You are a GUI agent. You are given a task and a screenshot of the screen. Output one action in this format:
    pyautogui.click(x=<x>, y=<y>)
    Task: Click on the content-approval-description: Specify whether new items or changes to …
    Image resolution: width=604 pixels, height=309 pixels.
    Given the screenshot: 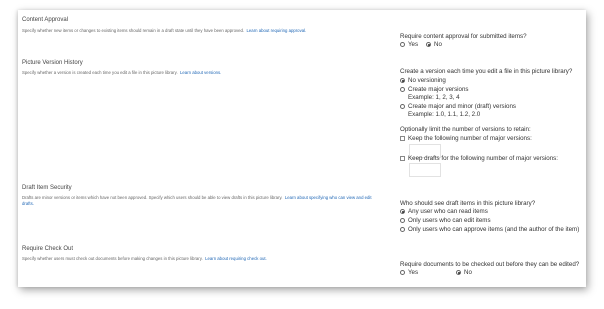 What is the action you would take?
    pyautogui.click(x=197, y=31)
    